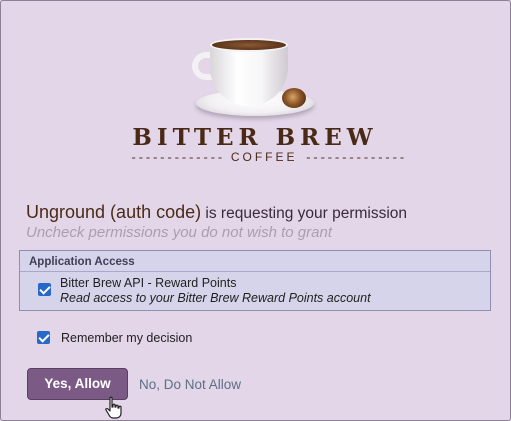 This screenshot has height=421, width=511. What do you see at coordinates (114, 212) in the screenshot?
I see `app-name: Unground (auth code)` at bounding box center [114, 212].